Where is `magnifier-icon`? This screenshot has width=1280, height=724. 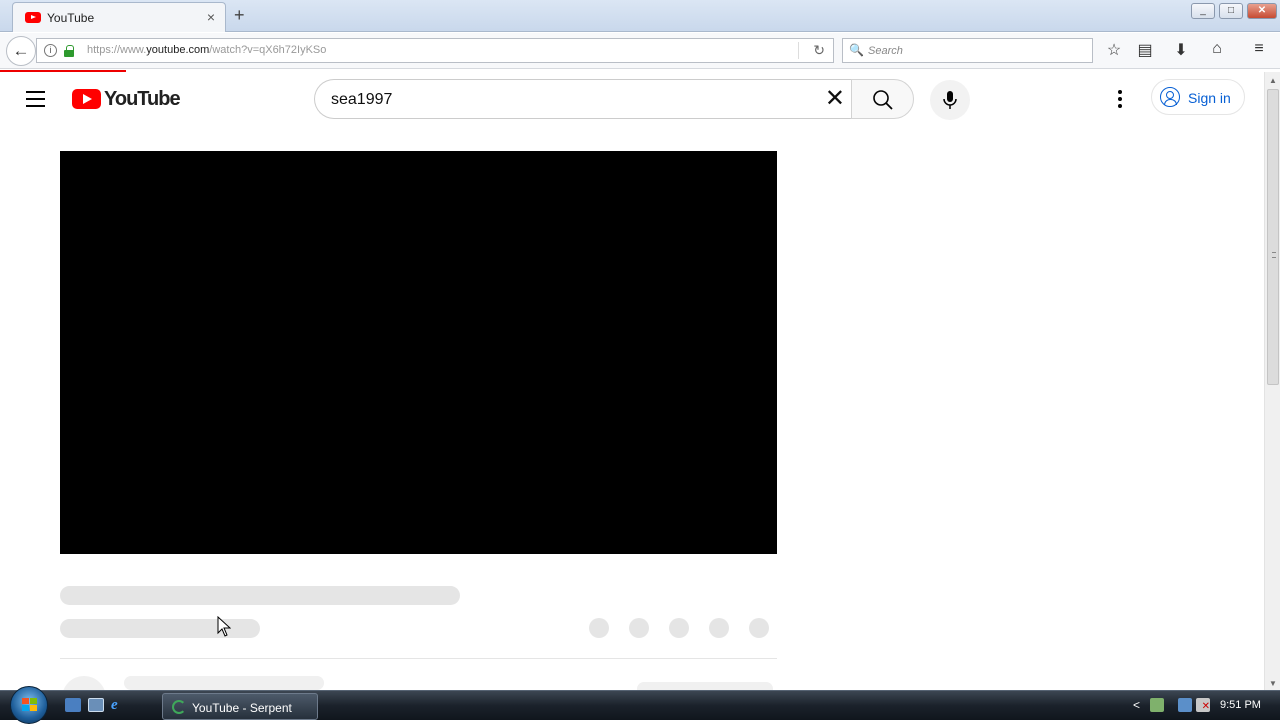 magnifier-icon is located at coordinates (883, 100).